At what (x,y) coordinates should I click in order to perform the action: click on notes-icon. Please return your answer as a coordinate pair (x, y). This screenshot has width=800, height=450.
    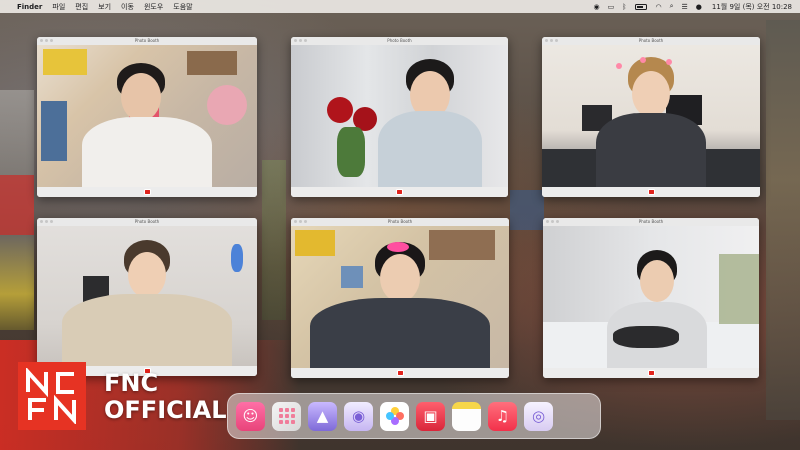
    Looking at the image, I should click on (466, 416).